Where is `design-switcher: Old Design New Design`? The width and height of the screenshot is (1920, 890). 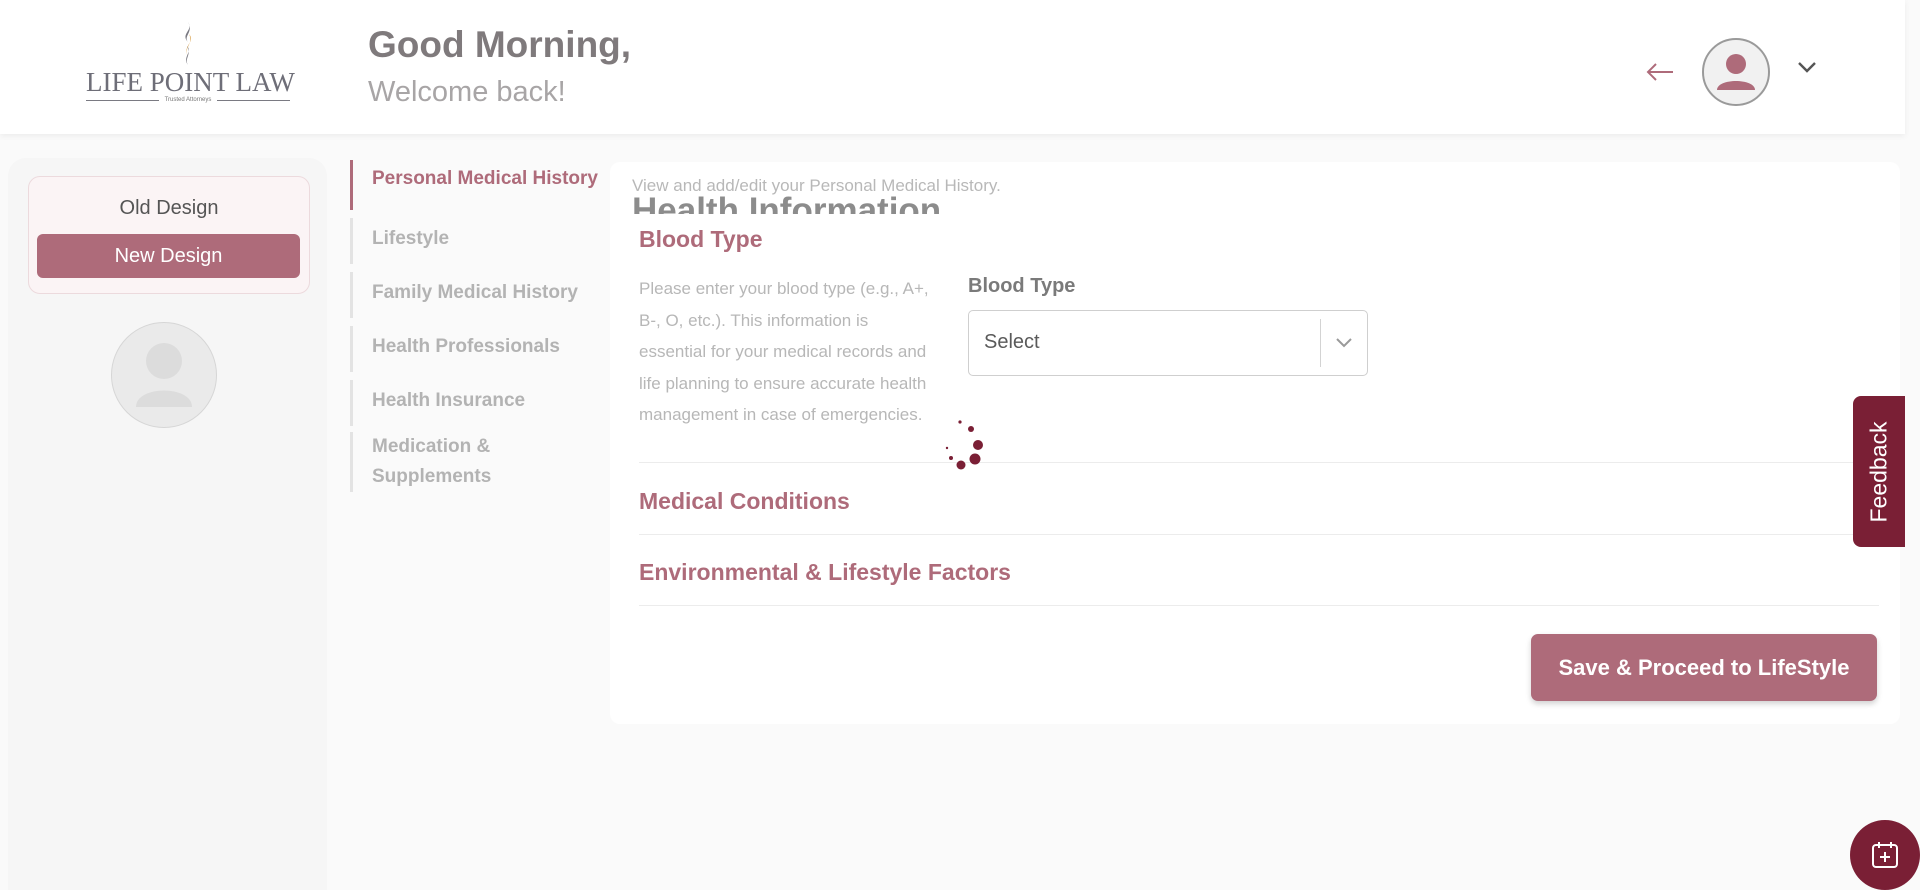 design-switcher: Old Design New Design is located at coordinates (169, 235).